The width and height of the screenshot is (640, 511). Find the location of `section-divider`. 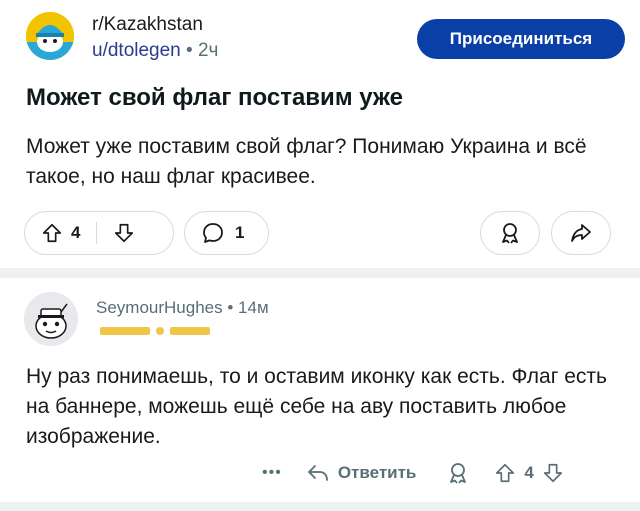

section-divider is located at coordinates (320, 273).